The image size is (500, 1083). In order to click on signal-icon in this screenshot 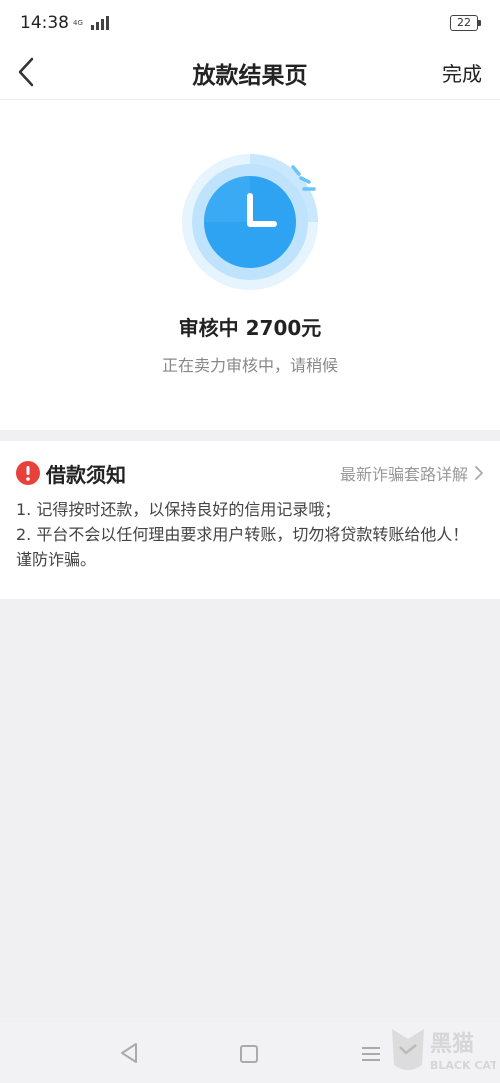, I will do `click(99, 23)`.